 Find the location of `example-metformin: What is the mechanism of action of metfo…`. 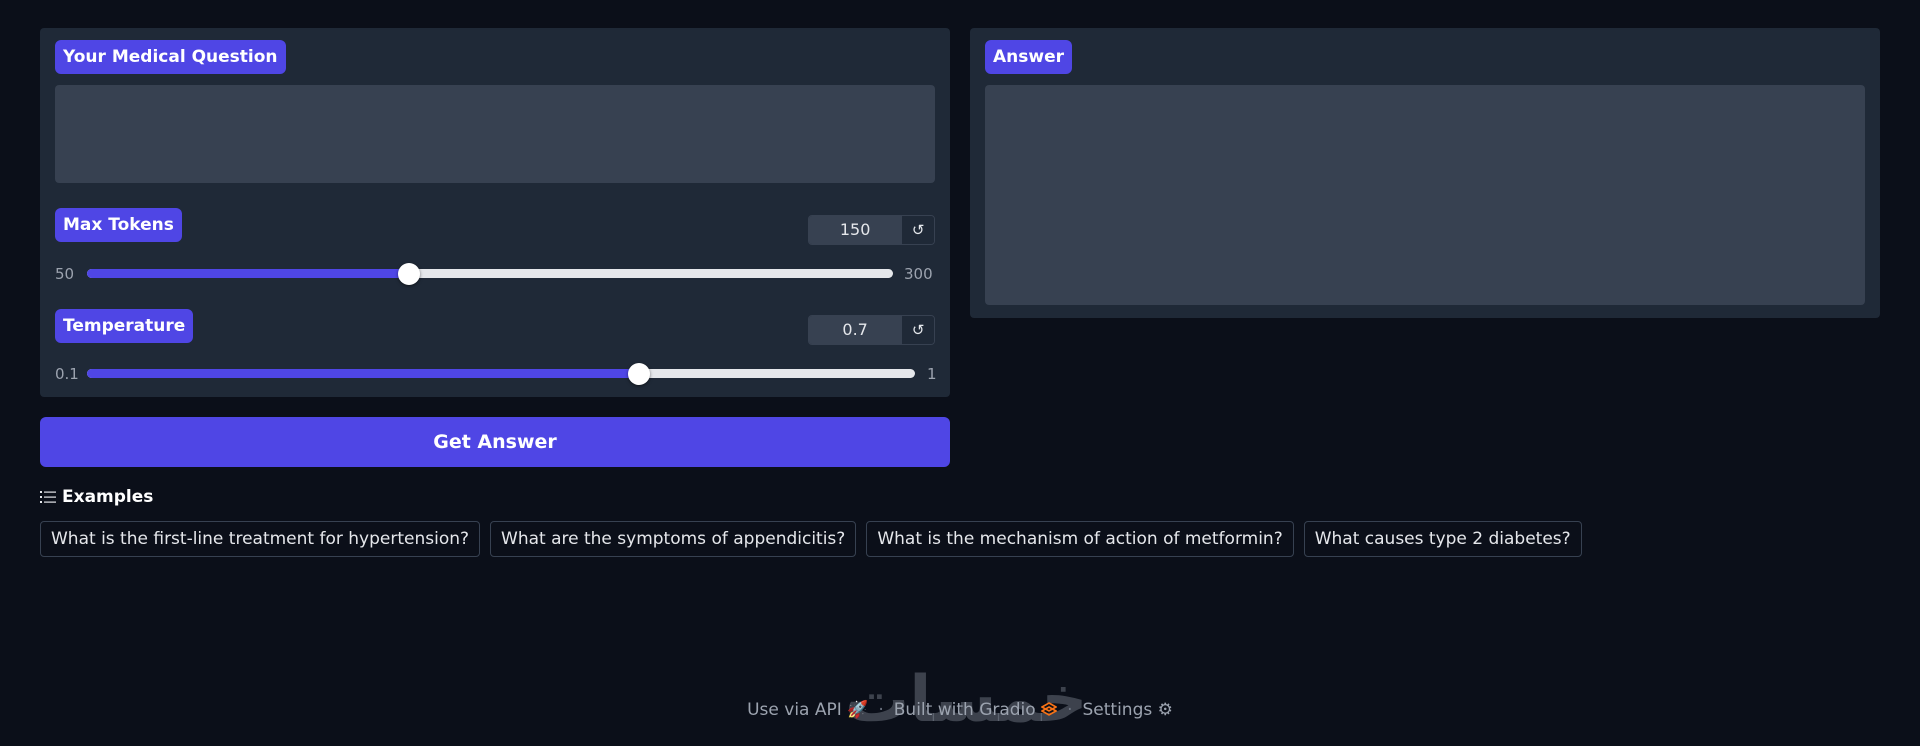

example-metformin: What is the mechanism of action of metfo… is located at coordinates (1080, 539).